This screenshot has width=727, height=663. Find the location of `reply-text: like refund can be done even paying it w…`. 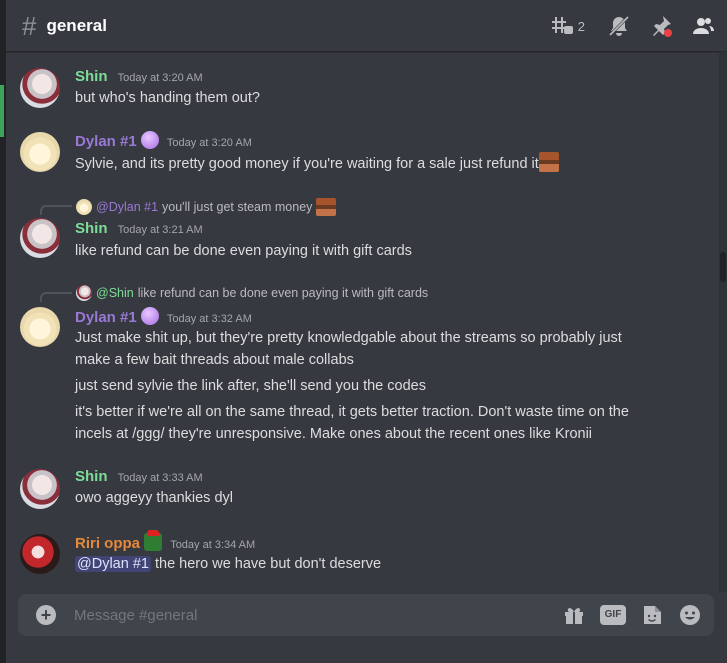

reply-text: like refund can be done even paying it w… is located at coordinates (283, 293).